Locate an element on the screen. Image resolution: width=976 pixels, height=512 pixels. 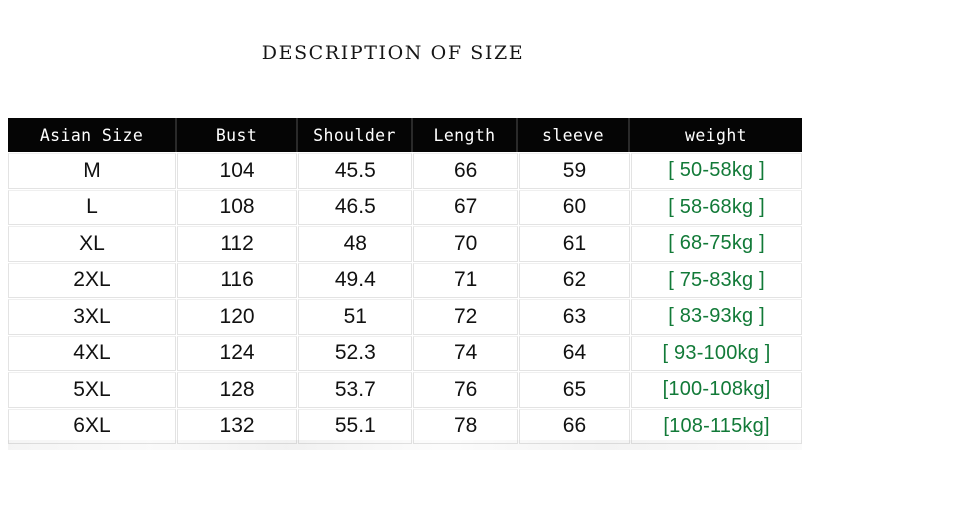
cell-length: 66 is located at coordinates (465, 171).